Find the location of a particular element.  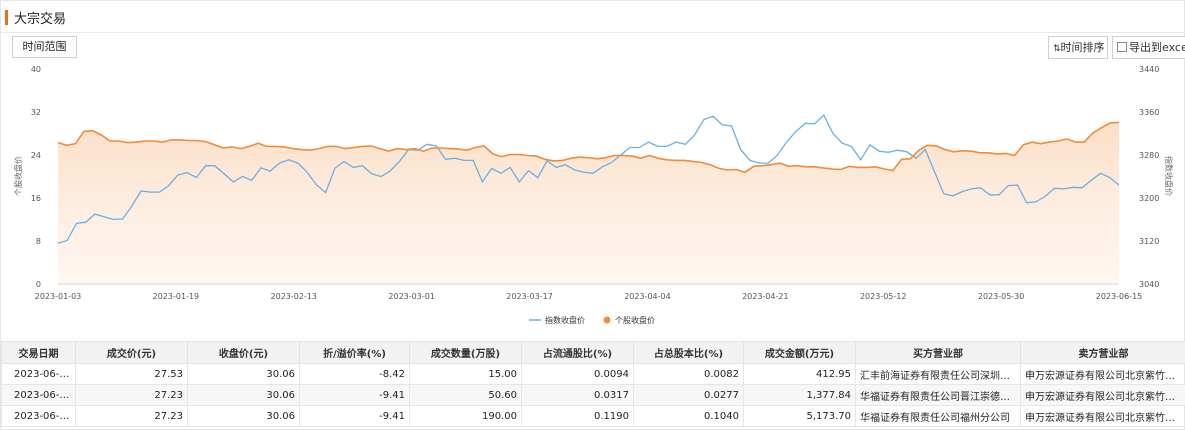

table-cell: 0.1040 is located at coordinates (689, 416).